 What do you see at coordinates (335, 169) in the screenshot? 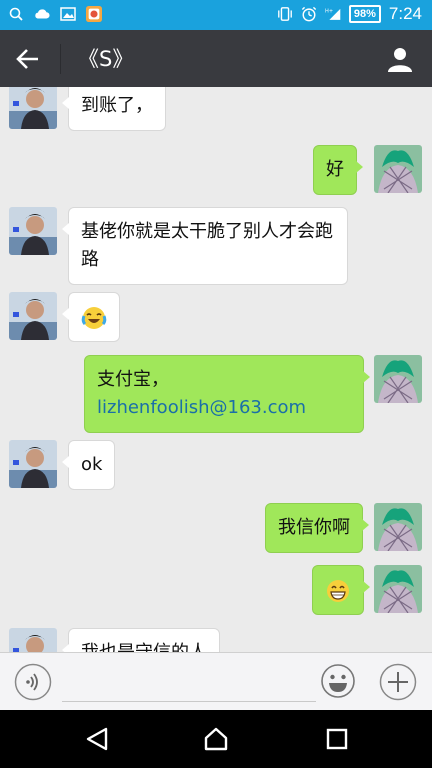
I see `message-text: 好` at bounding box center [335, 169].